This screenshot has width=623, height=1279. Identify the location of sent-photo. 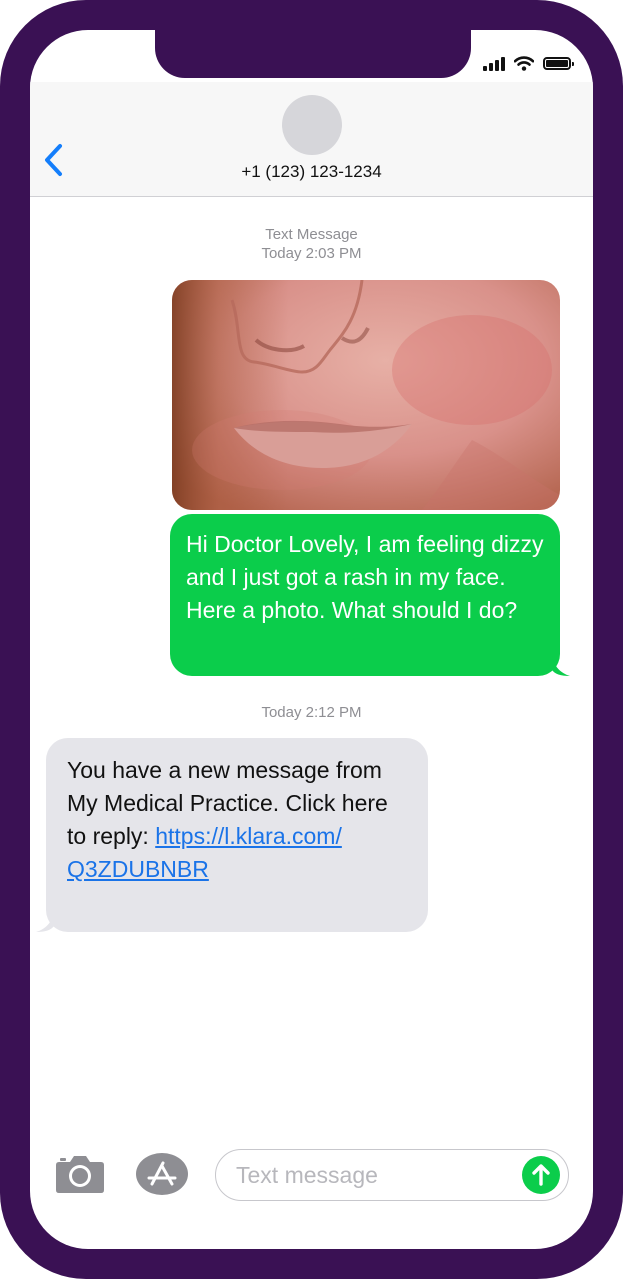
(366, 395).